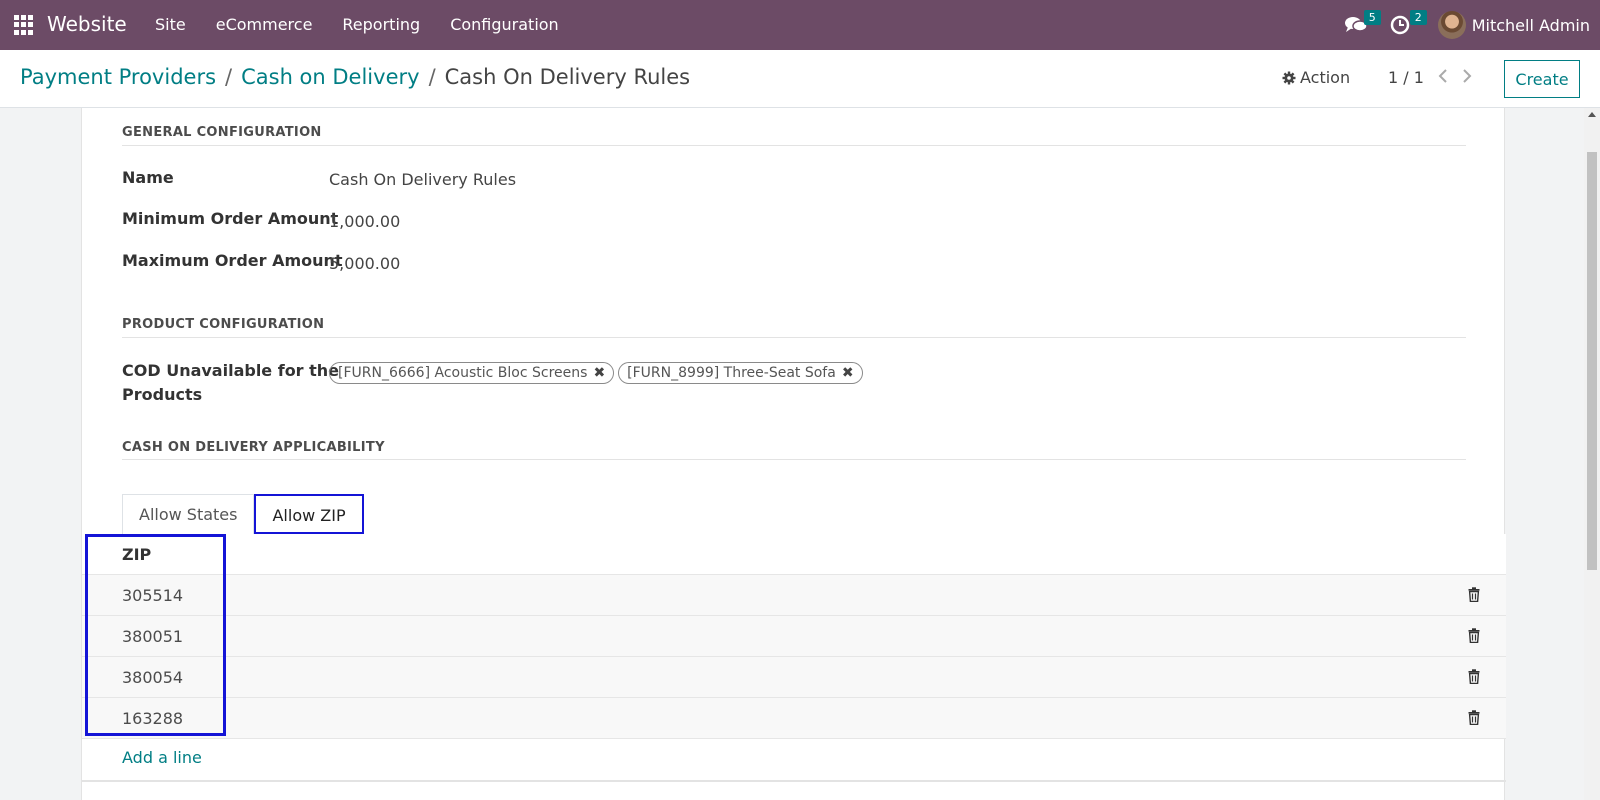 The height and width of the screenshot is (800, 1600). Describe the element at coordinates (504, 25) in the screenshot. I see `menu-configuration: Configuration` at that location.